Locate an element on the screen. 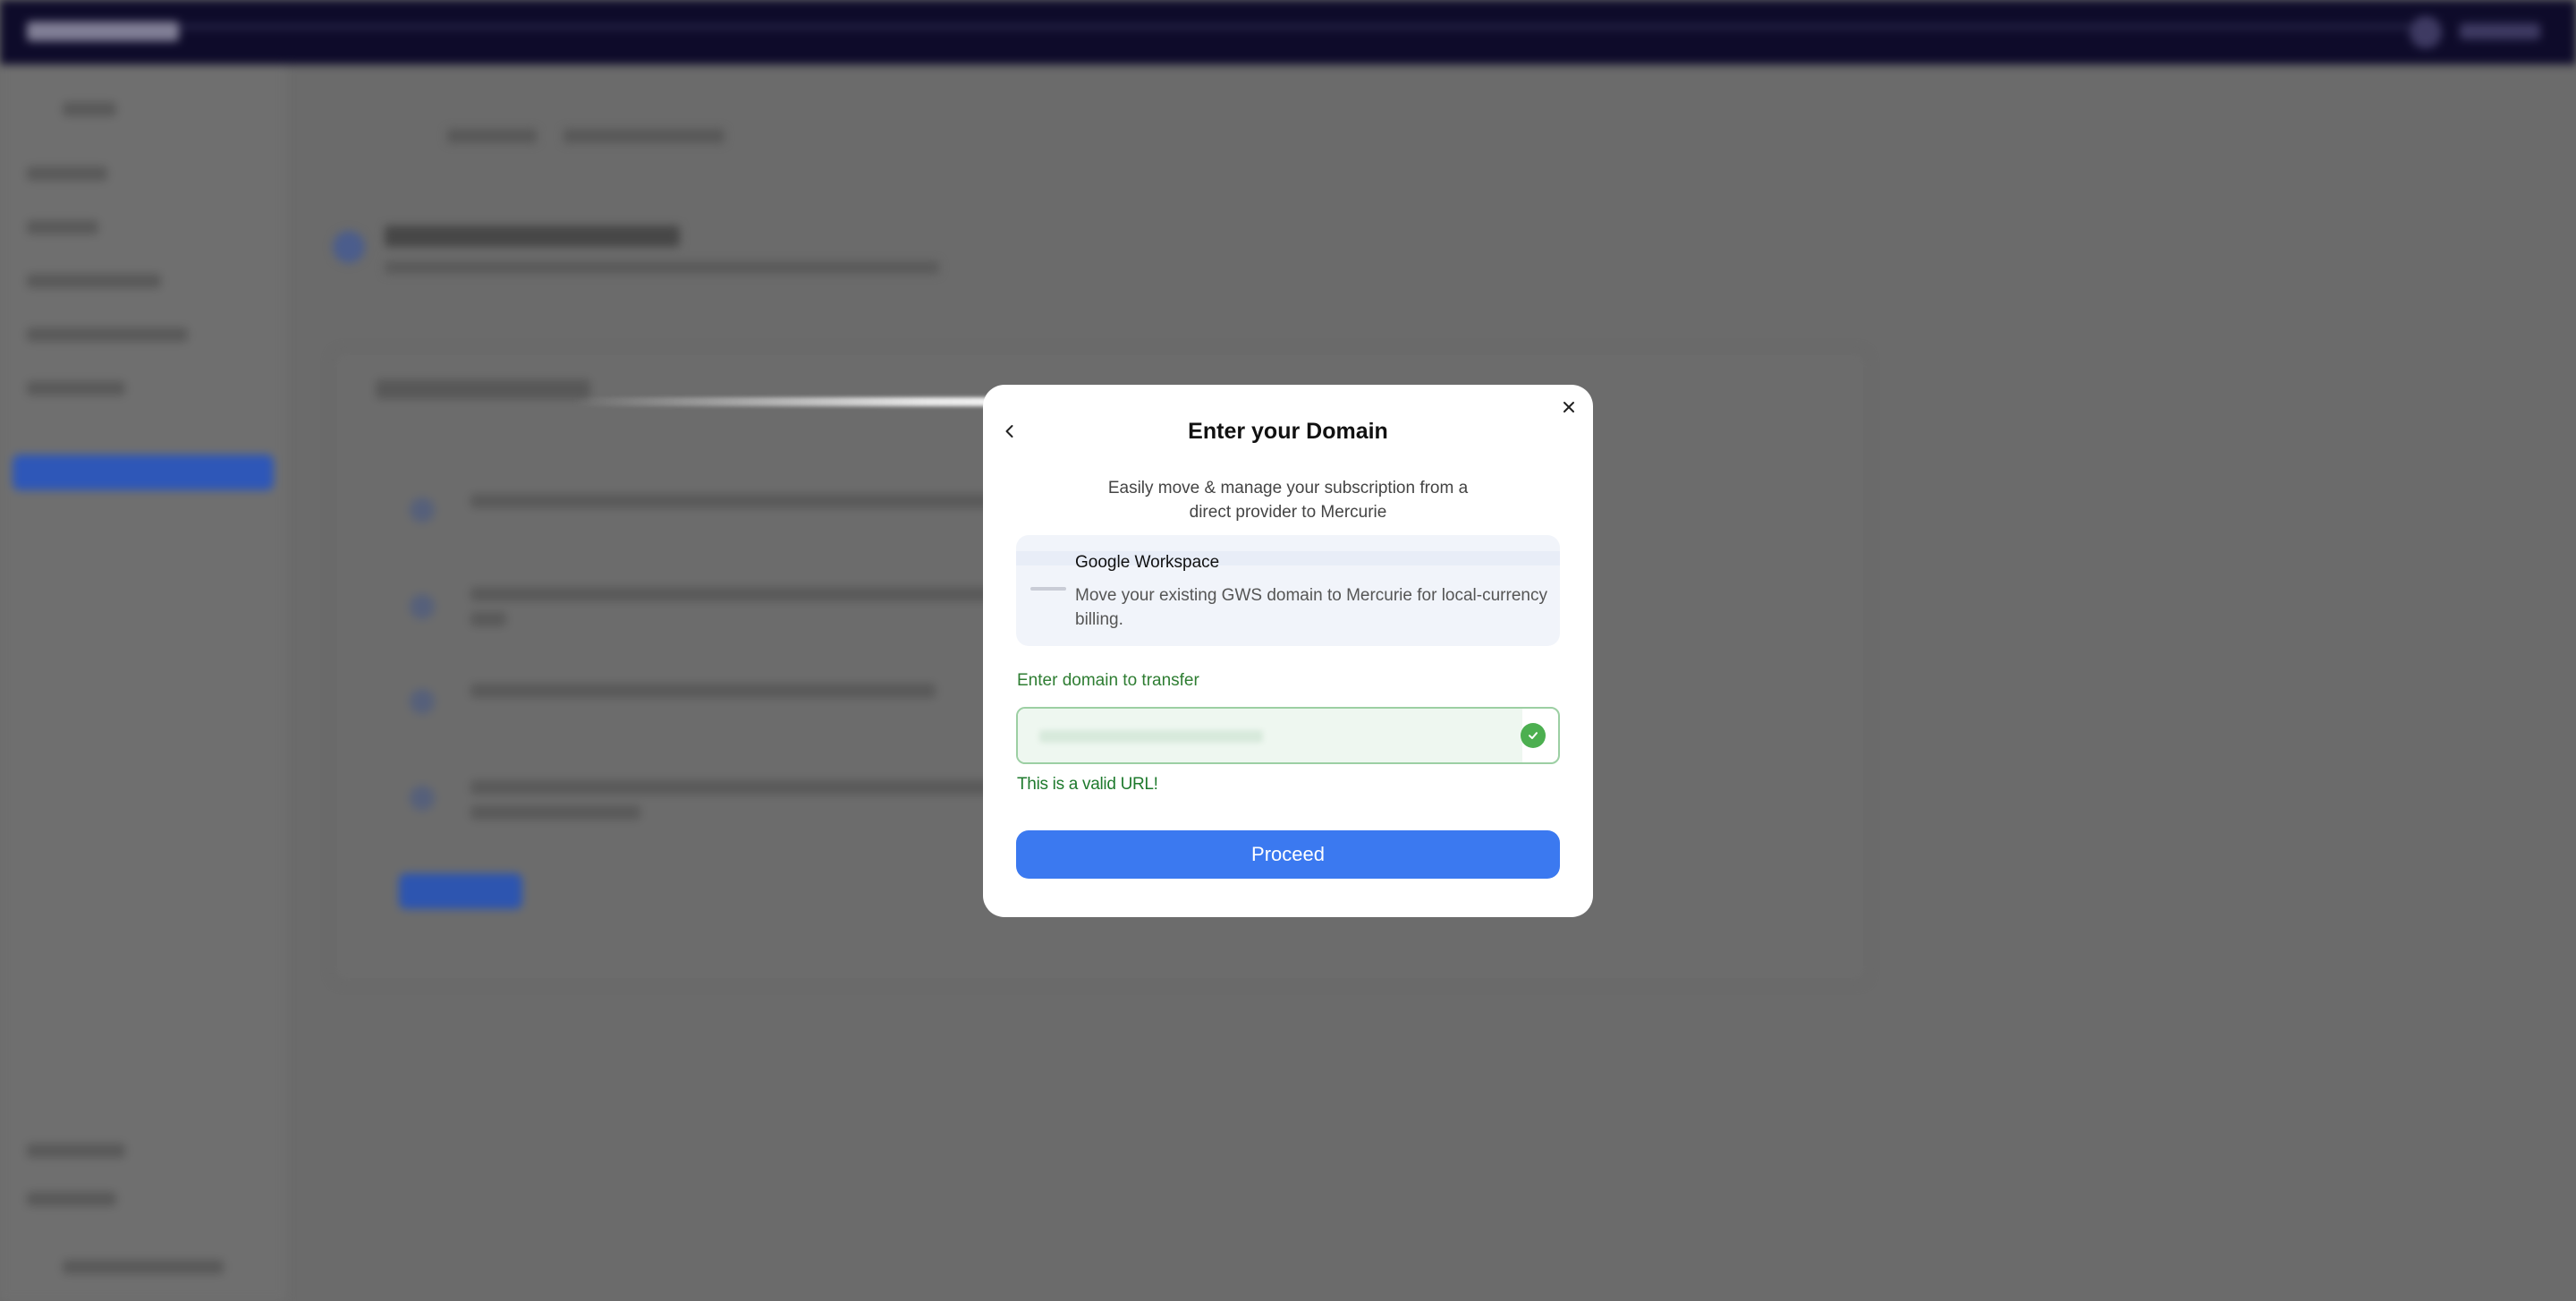 This screenshot has width=2576, height=1301. proceed-button: Proceed is located at coordinates (1288, 854).